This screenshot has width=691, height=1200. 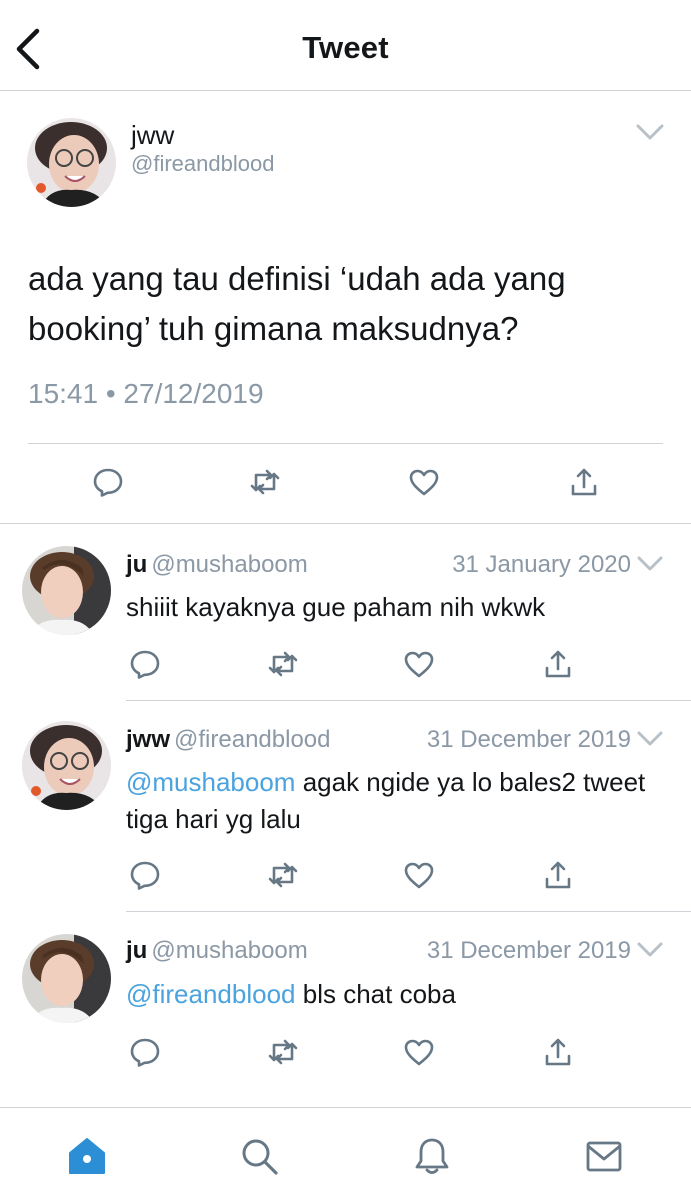 I want to click on divider, so click(x=345, y=443).